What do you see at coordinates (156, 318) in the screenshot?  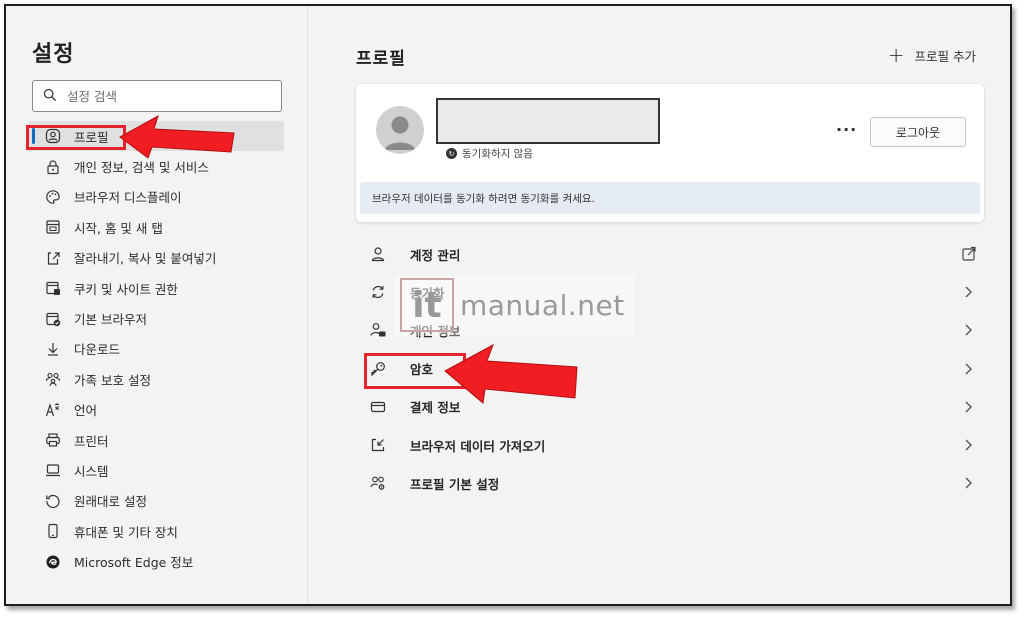 I see `sidebar-item-default-browser: 기본 브라우저` at bounding box center [156, 318].